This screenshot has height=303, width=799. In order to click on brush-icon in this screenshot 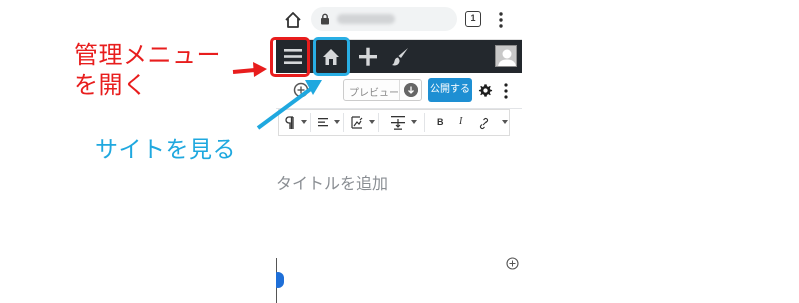, I will do `click(400, 56)`.